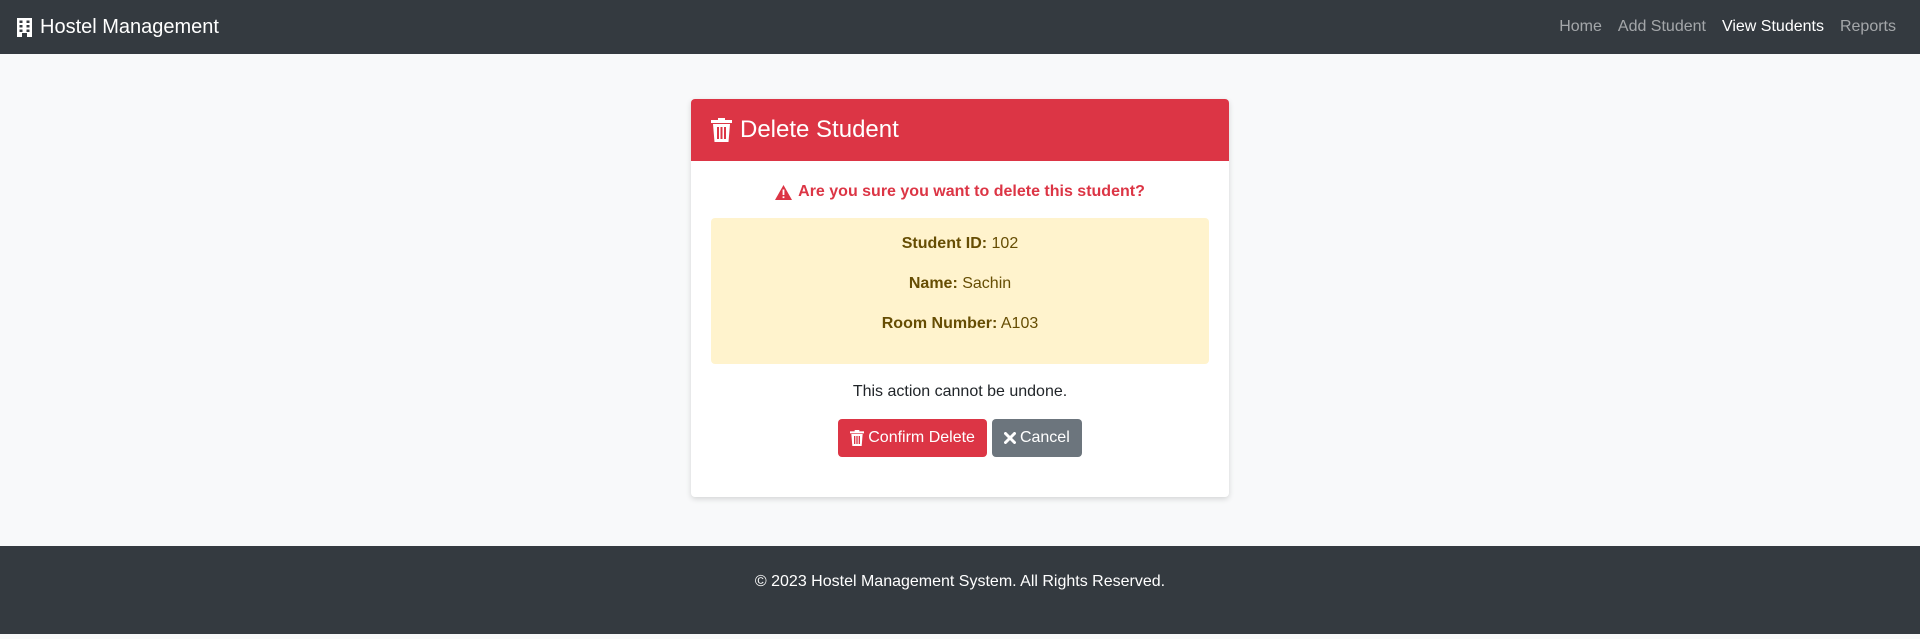  Describe the element at coordinates (1868, 27) in the screenshot. I see `nav-link-reports: Reports` at that location.